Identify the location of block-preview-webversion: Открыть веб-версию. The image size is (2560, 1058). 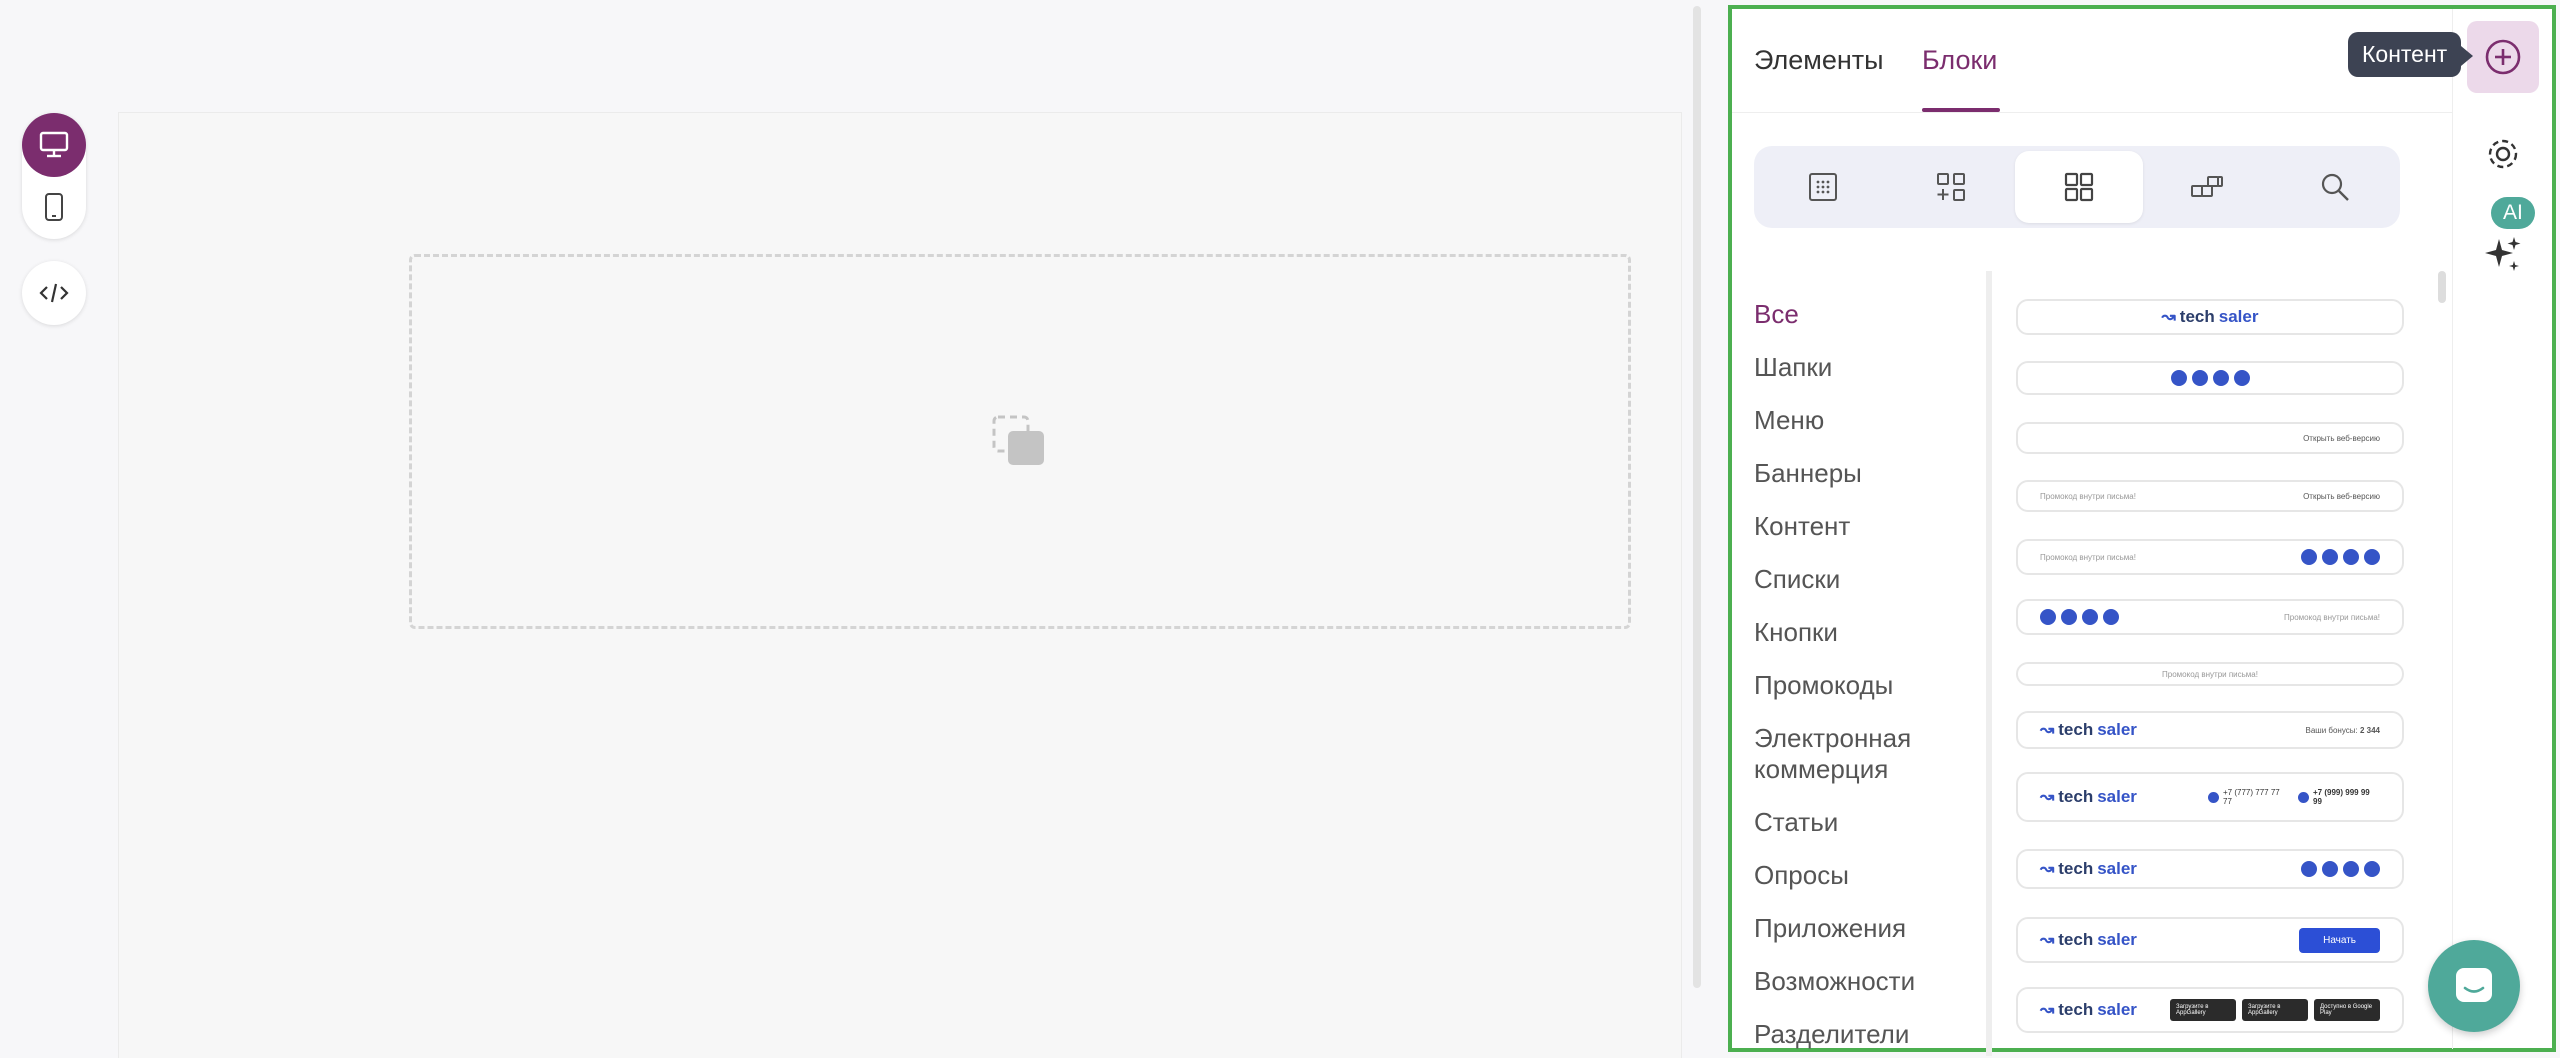
(2210, 438).